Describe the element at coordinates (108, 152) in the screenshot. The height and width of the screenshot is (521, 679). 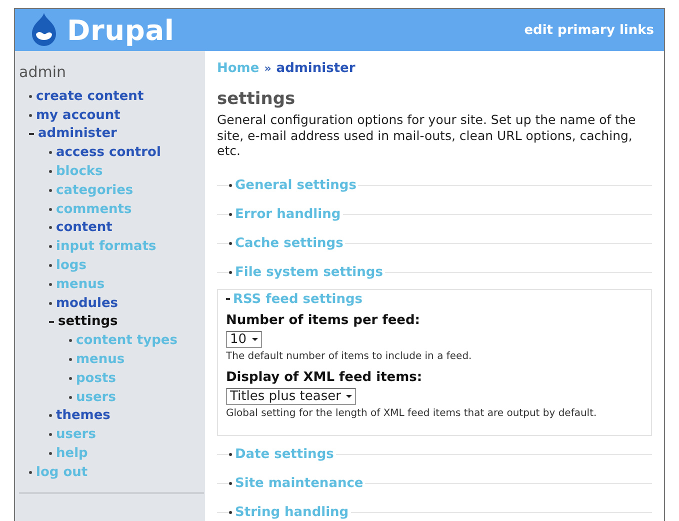
I see `nav-link: access control` at that location.